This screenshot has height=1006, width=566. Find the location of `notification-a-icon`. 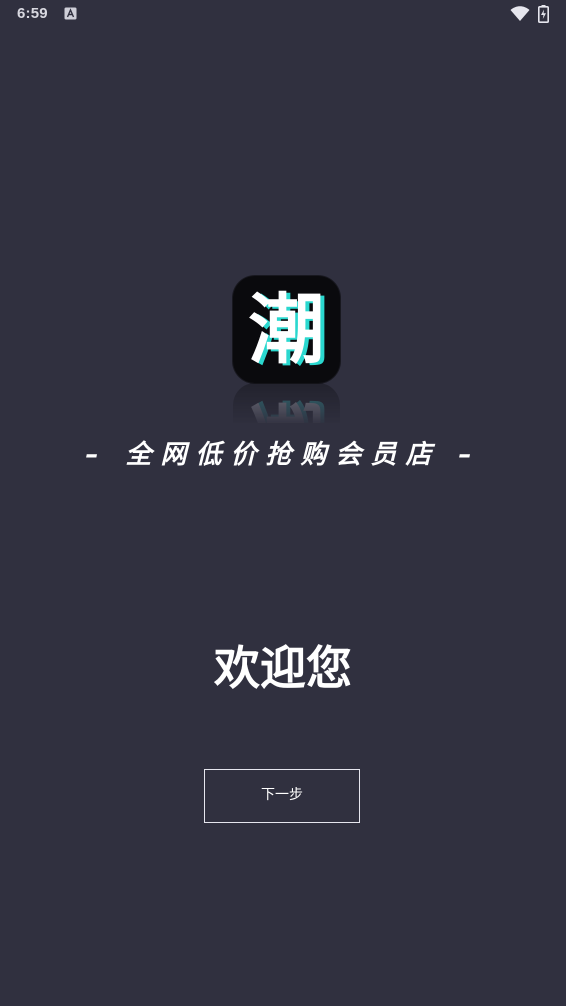

notification-a-icon is located at coordinates (70, 13).